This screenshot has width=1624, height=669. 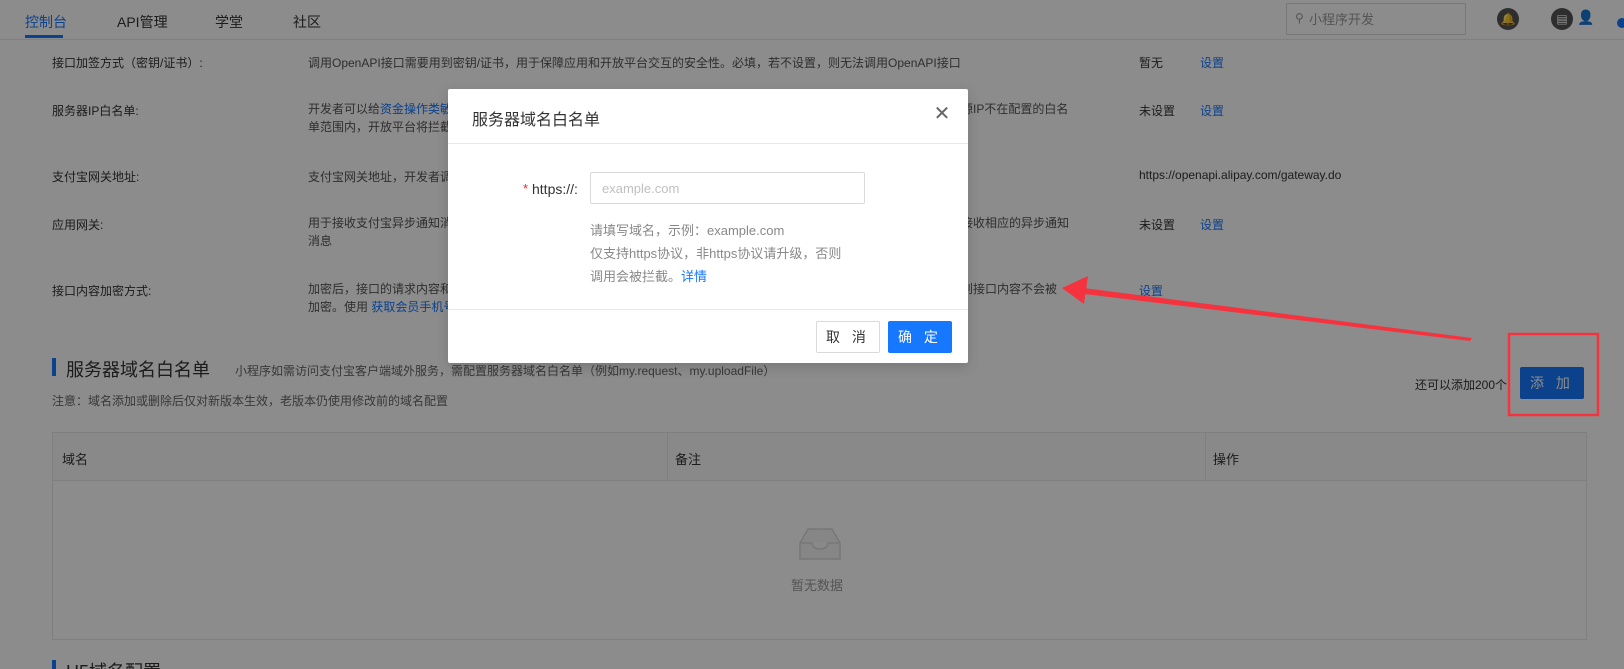 What do you see at coordinates (536, 120) in the screenshot?
I see `modal-title: 服务器域名白名单` at bounding box center [536, 120].